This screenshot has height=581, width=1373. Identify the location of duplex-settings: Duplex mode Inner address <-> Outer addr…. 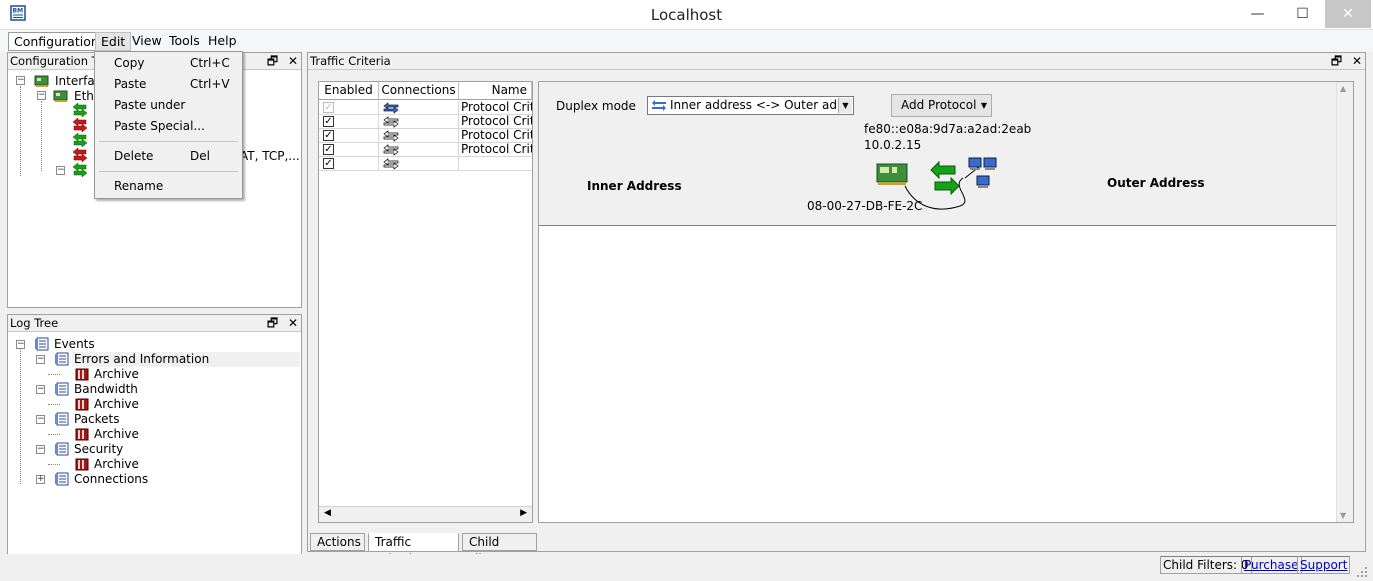
(938, 154).